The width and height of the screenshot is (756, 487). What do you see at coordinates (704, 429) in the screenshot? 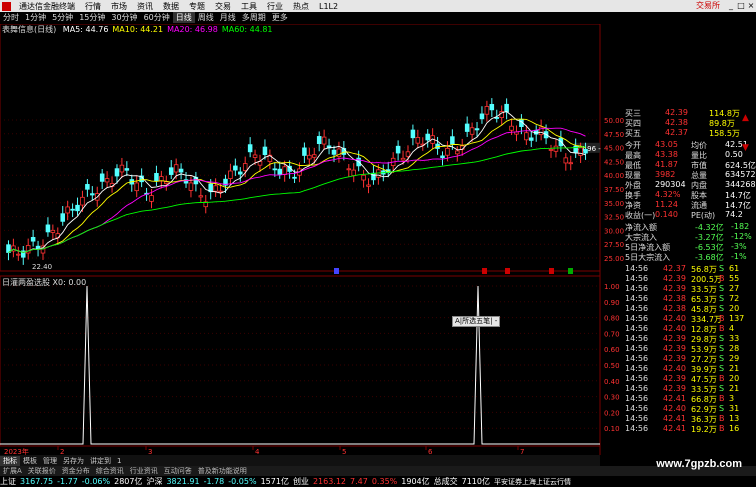
I see `tick-row-cell: 19.2万` at bounding box center [704, 429].